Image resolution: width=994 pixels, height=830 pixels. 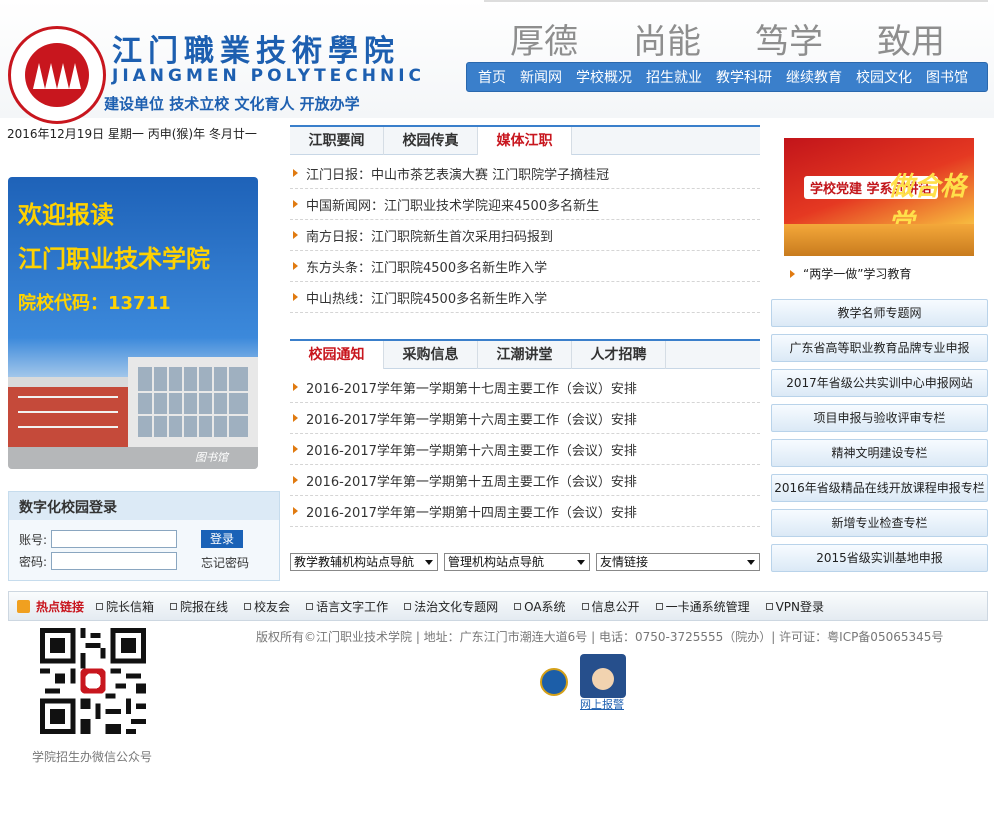 What do you see at coordinates (222, 539) in the screenshot?
I see `login-button: 登录` at bounding box center [222, 539].